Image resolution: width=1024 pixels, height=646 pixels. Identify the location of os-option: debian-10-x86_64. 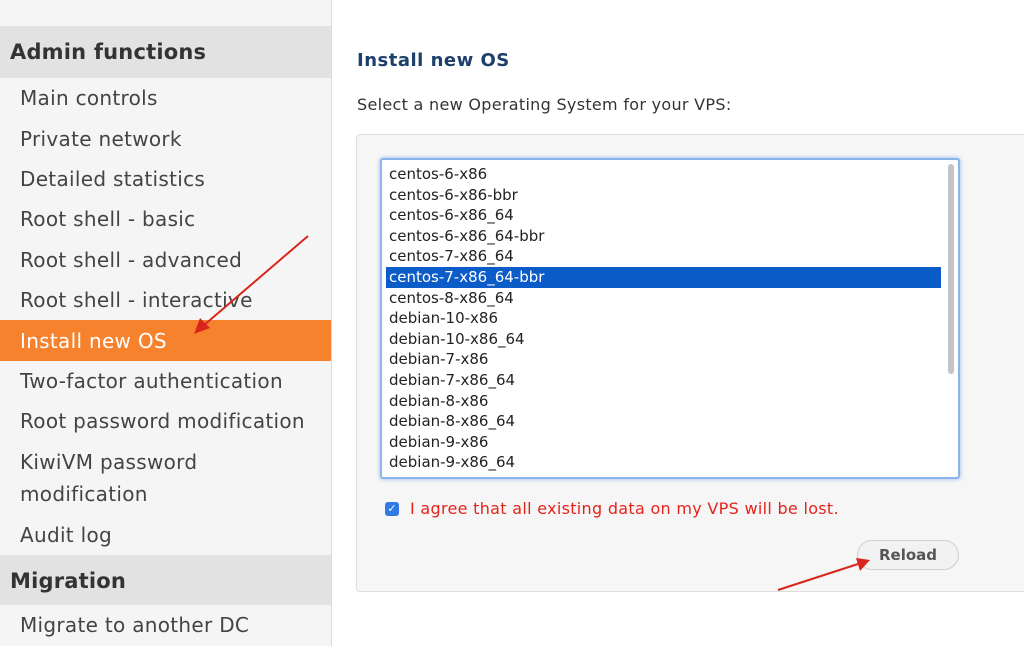
(663, 339).